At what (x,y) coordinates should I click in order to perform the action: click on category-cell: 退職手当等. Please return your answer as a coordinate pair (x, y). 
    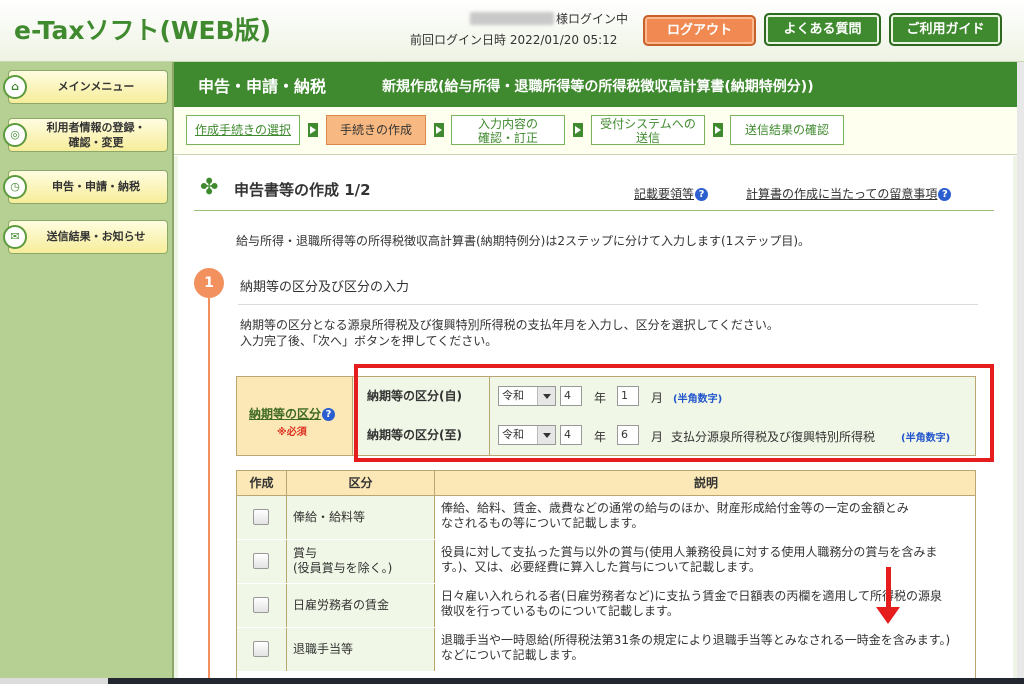
    Looking at the image, I should click on (361, 649).